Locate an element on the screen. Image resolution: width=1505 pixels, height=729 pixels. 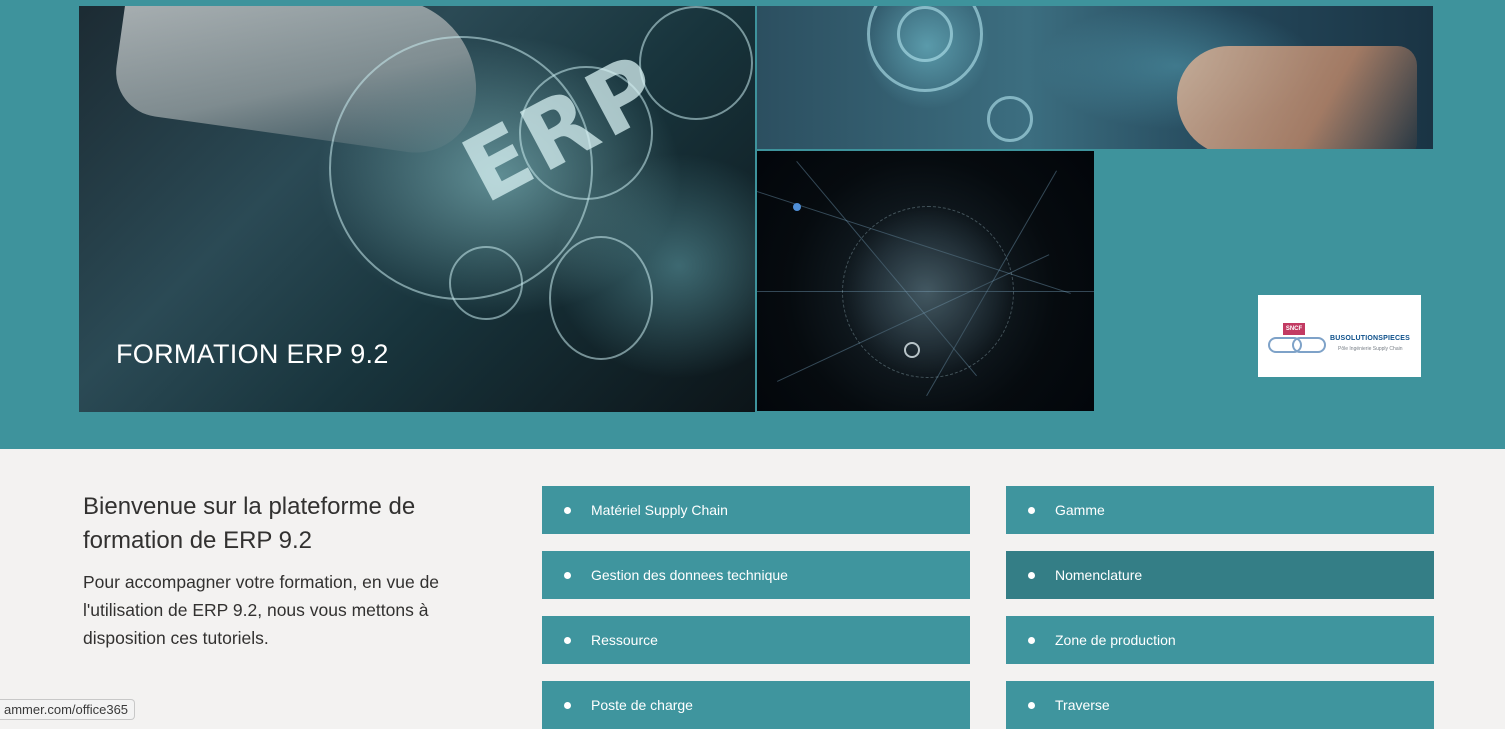
nav-button-gamme: Gamme is located at coordinates (1220, 510).